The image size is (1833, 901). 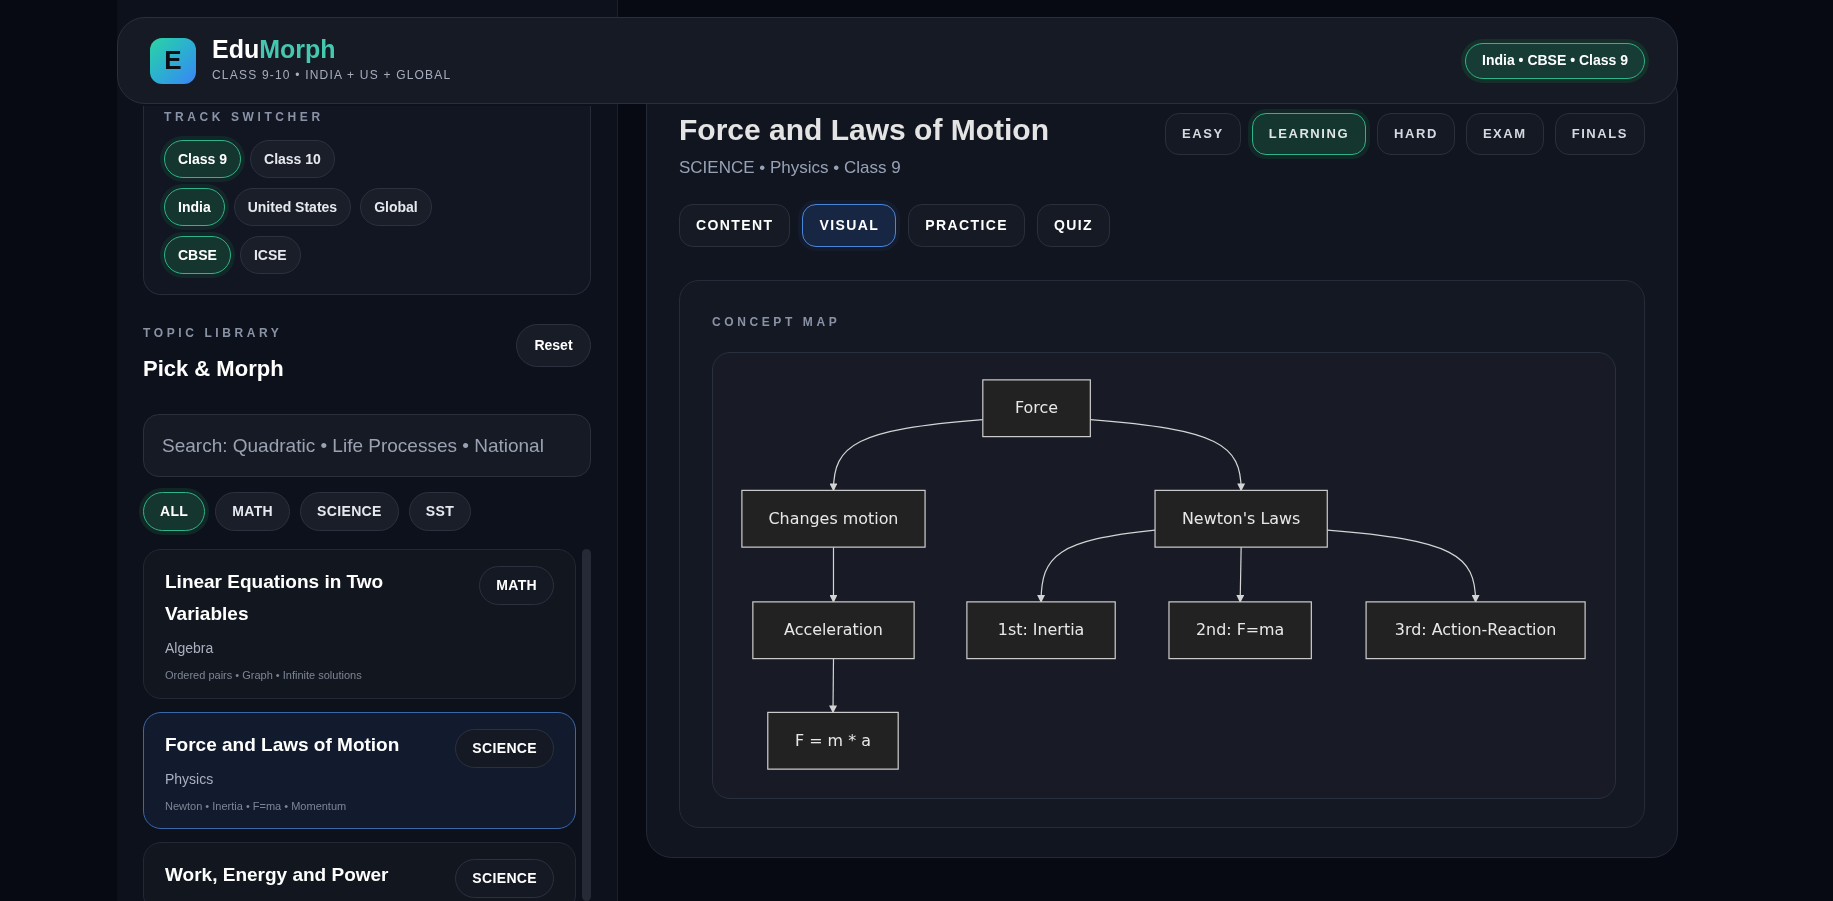 What do you see at coordinates (367, 445) in the screenshot?
I see `search-field: Search: Quadratic • Life Processes • National` at bounding box center [367, 445].